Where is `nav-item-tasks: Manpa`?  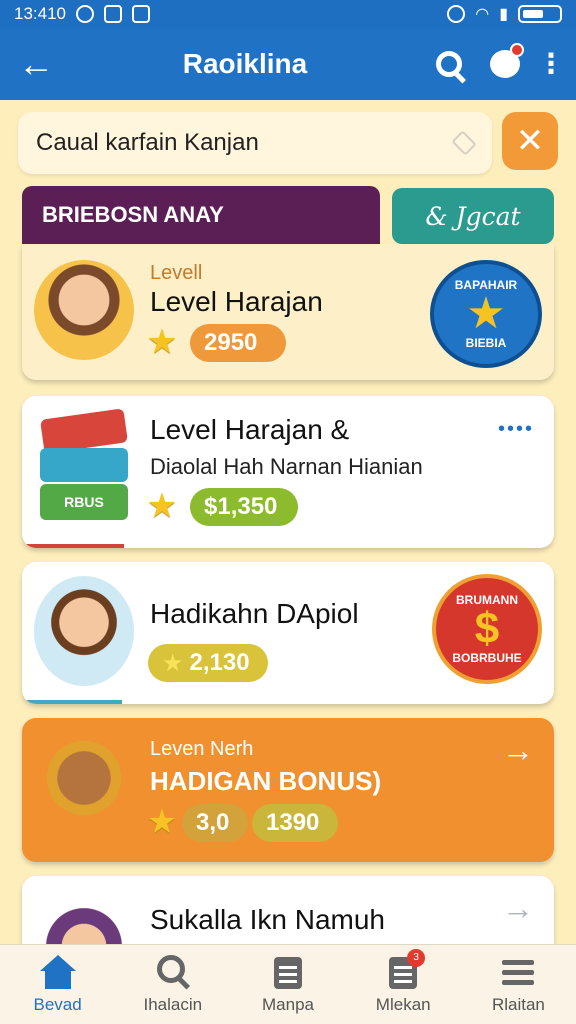 nav-item-tasks: Manpa is located at coordinates (287, 984).